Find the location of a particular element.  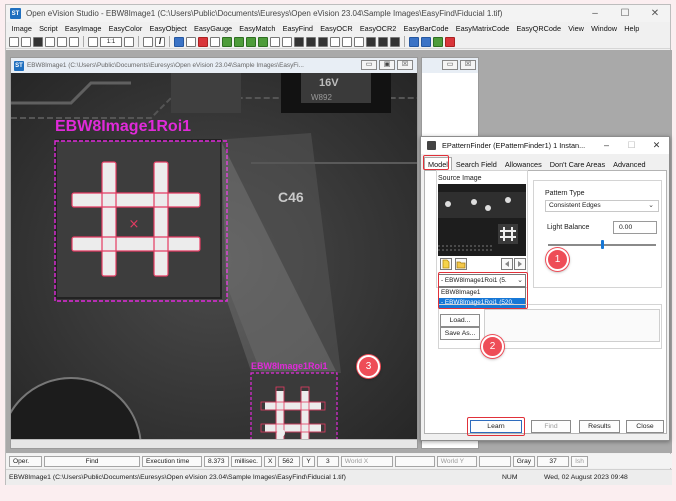

zoom-icon is located at coordinates (93, 41).